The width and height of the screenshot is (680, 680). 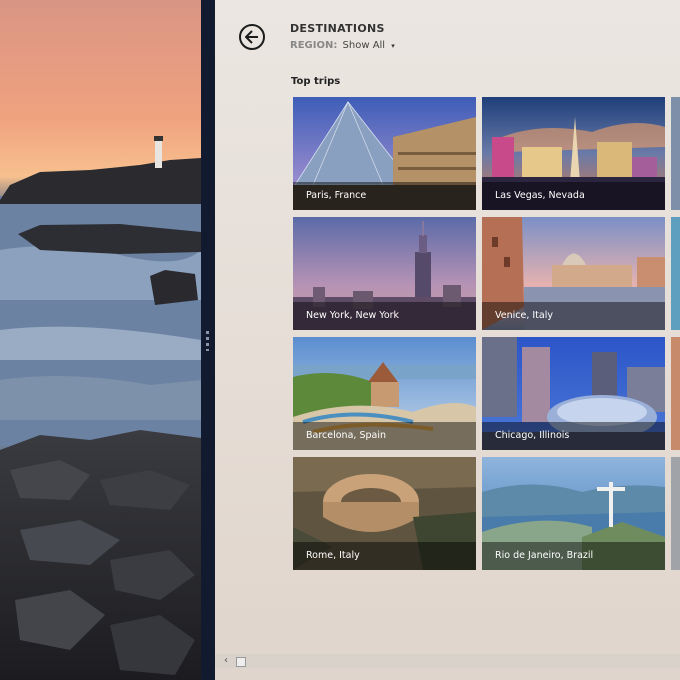 What do you see at coordinates (384, 273) in the screenshot?
I see `tile-new-york: New York, New York` at bounding box center [384, 273].